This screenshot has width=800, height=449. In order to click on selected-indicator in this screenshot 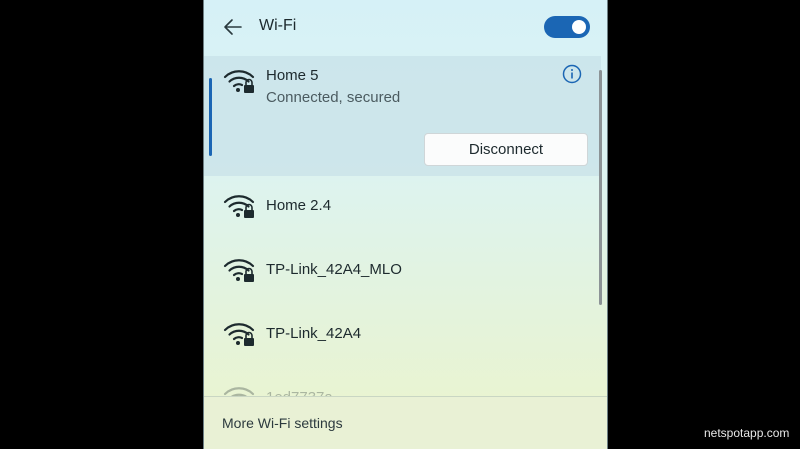, I will do `click(210, 117)`.